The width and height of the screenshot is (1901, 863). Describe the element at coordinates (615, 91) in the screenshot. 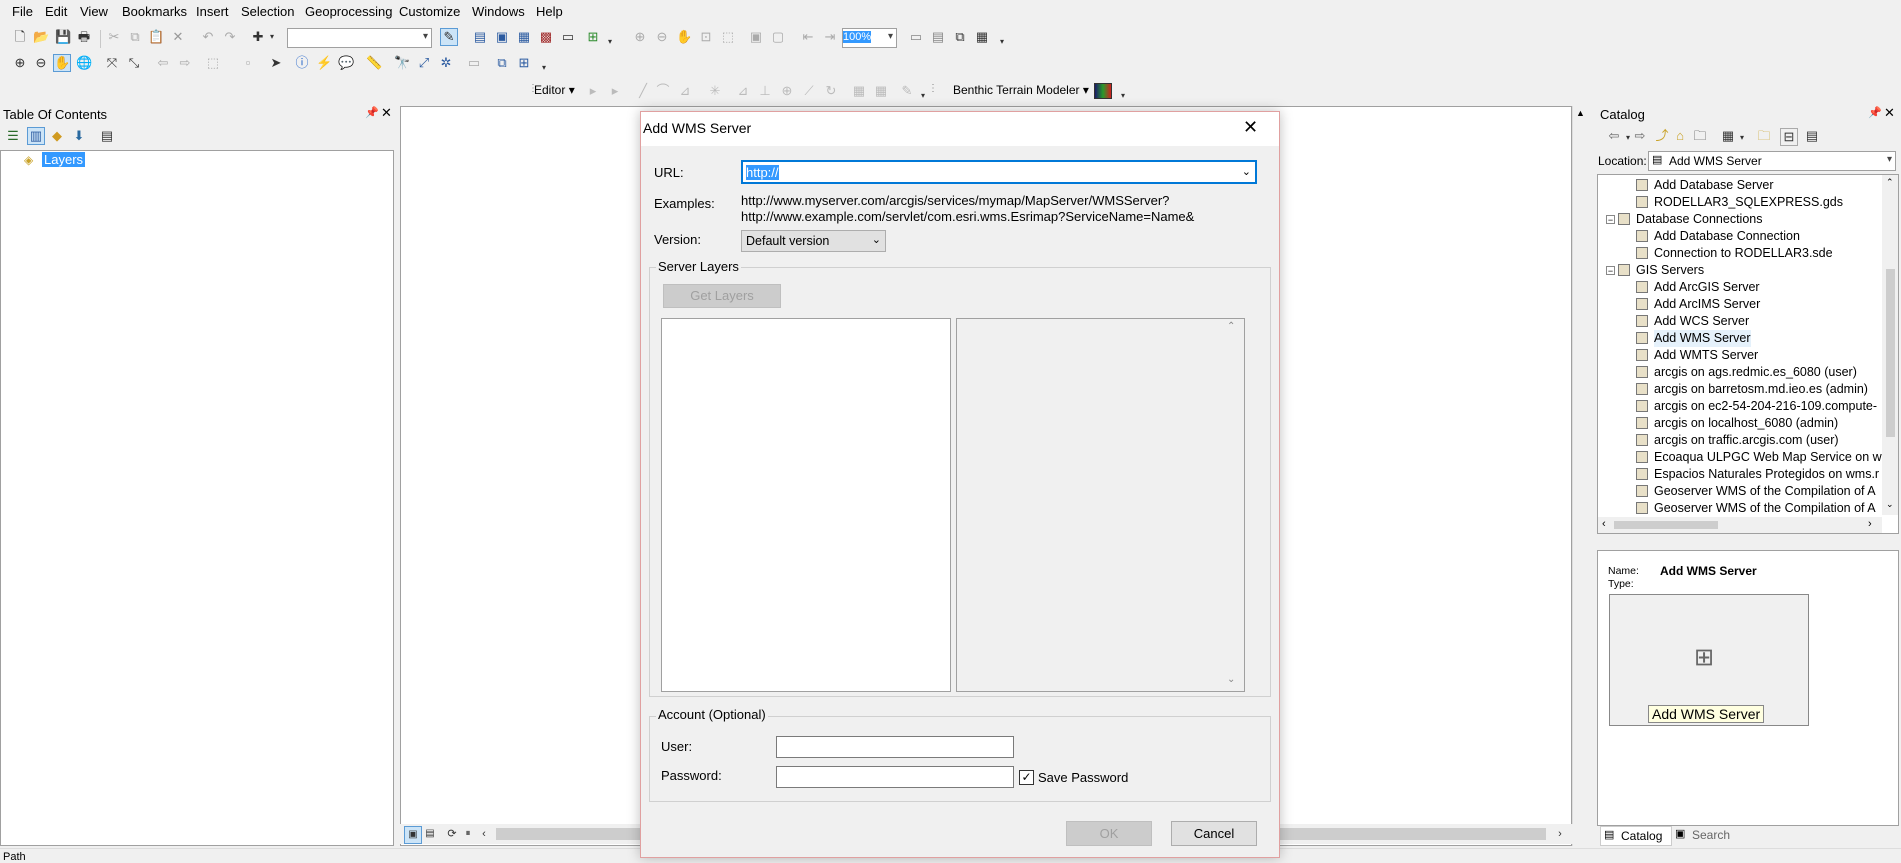

I see `edit-annotation-icon: ▸` at that location.